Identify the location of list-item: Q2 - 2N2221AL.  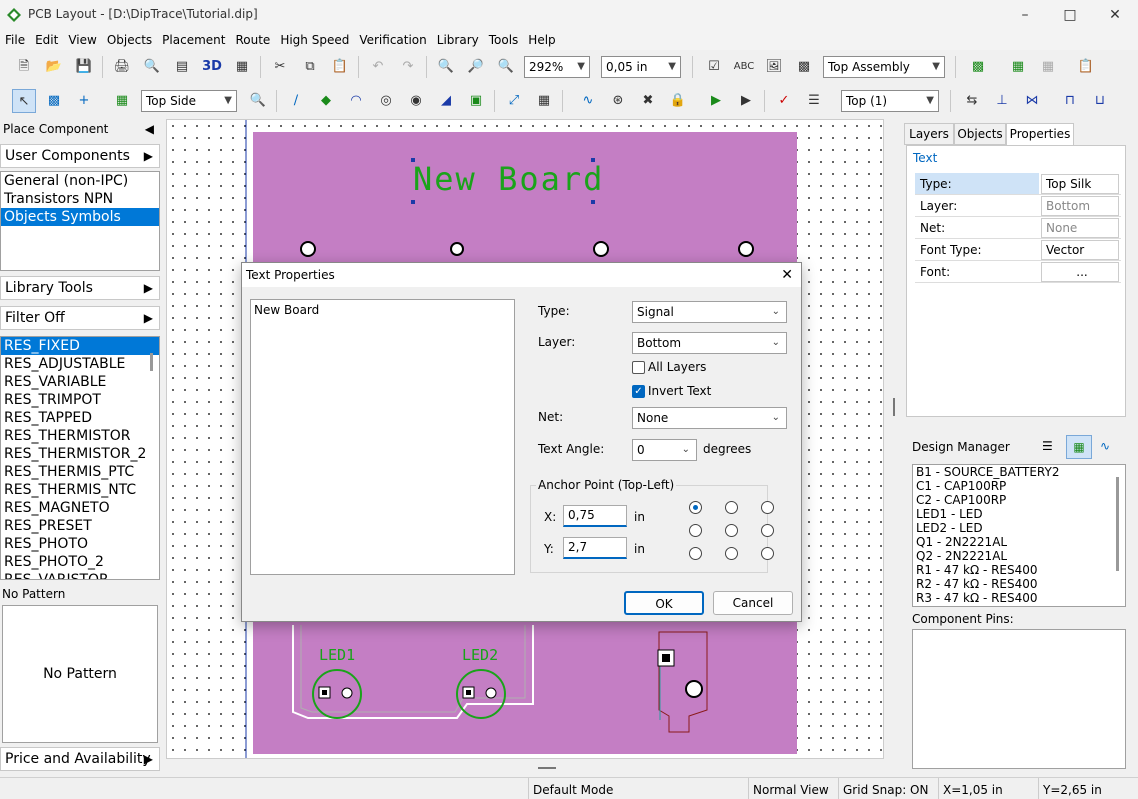
(1019, 556).